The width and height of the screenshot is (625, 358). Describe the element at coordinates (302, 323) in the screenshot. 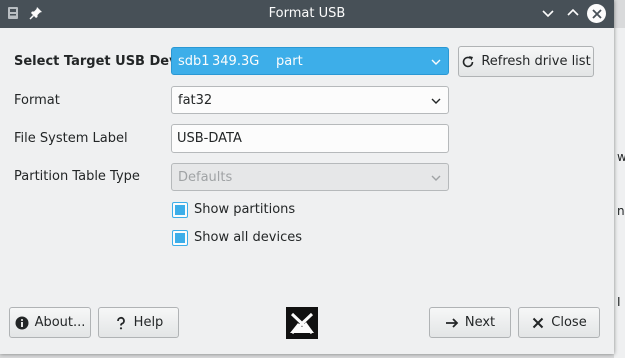

I see `mx-logo` at that location.